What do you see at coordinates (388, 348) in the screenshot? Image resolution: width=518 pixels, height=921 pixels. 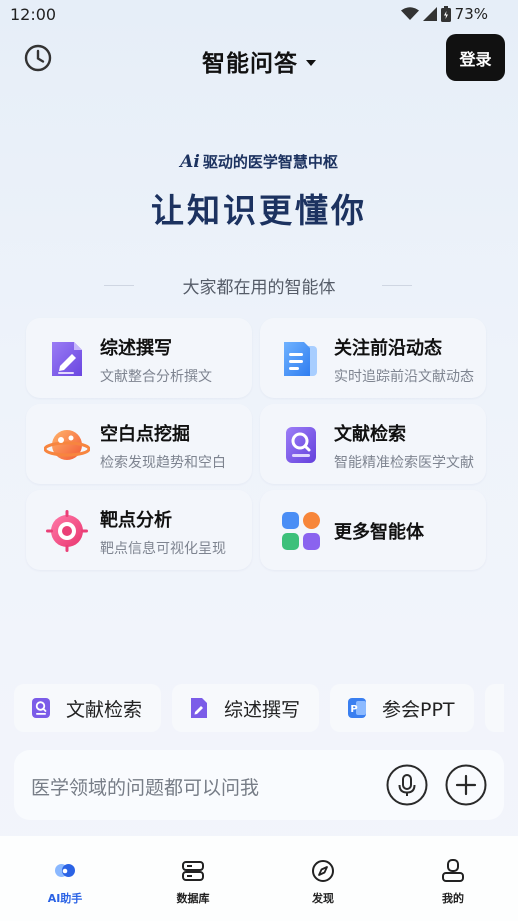 I see `card-title: 关注前沿动态` at bounding box center [388, 348].